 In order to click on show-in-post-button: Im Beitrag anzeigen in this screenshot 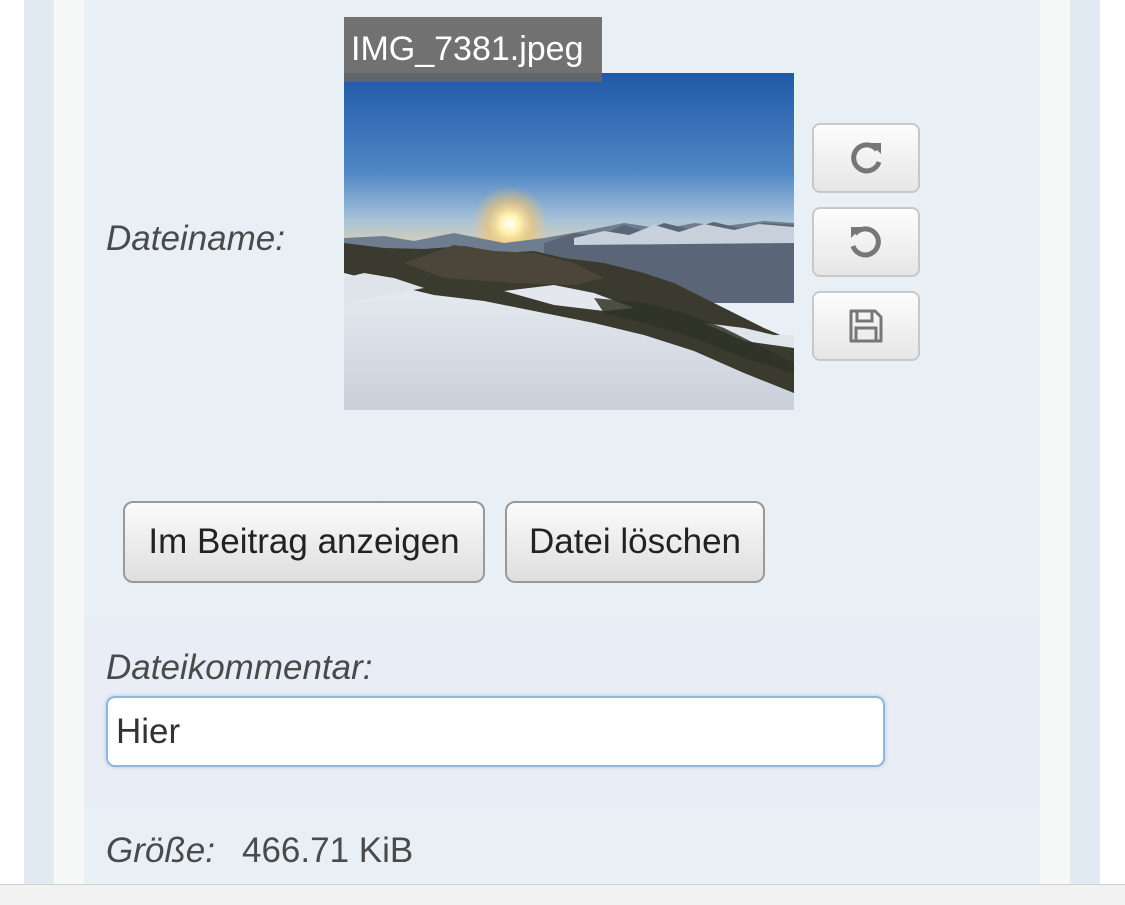, I will do `click(304, 542)`.